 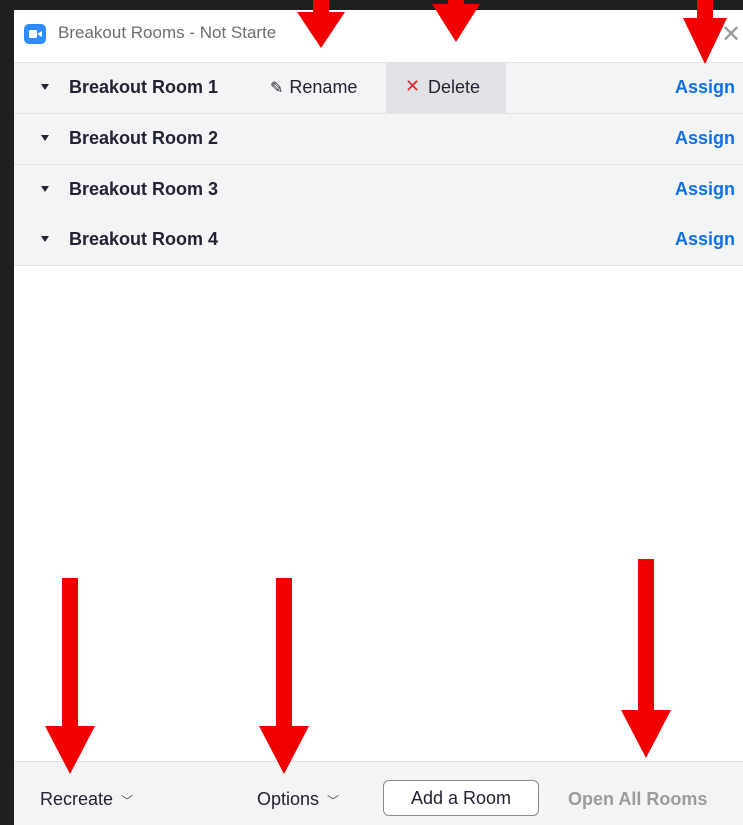 What do you see at coordinates (144, 138) in the screenshot?
I see `room-name: Breakout Room 2` at bounding box center [144, 138].